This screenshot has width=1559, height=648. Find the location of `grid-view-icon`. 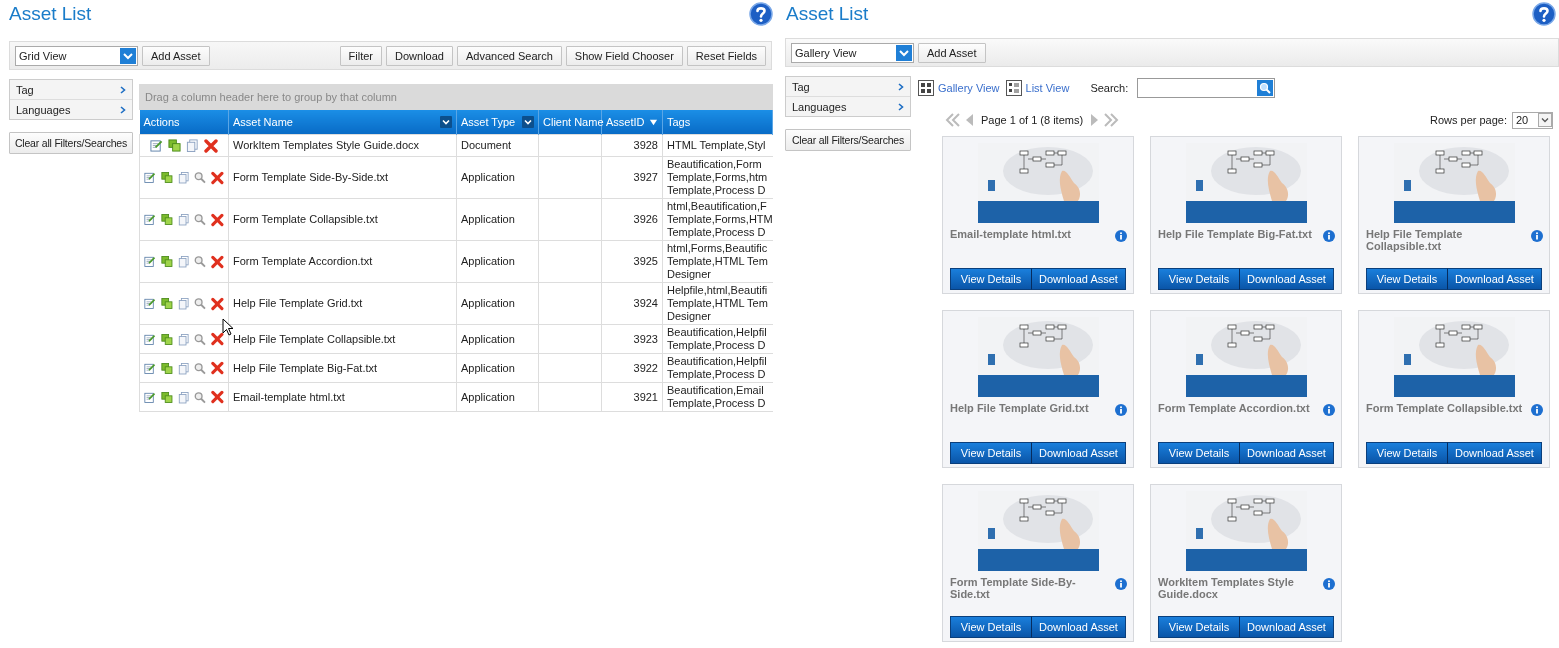

grid-view-icon is located at coordinates (926, 88).